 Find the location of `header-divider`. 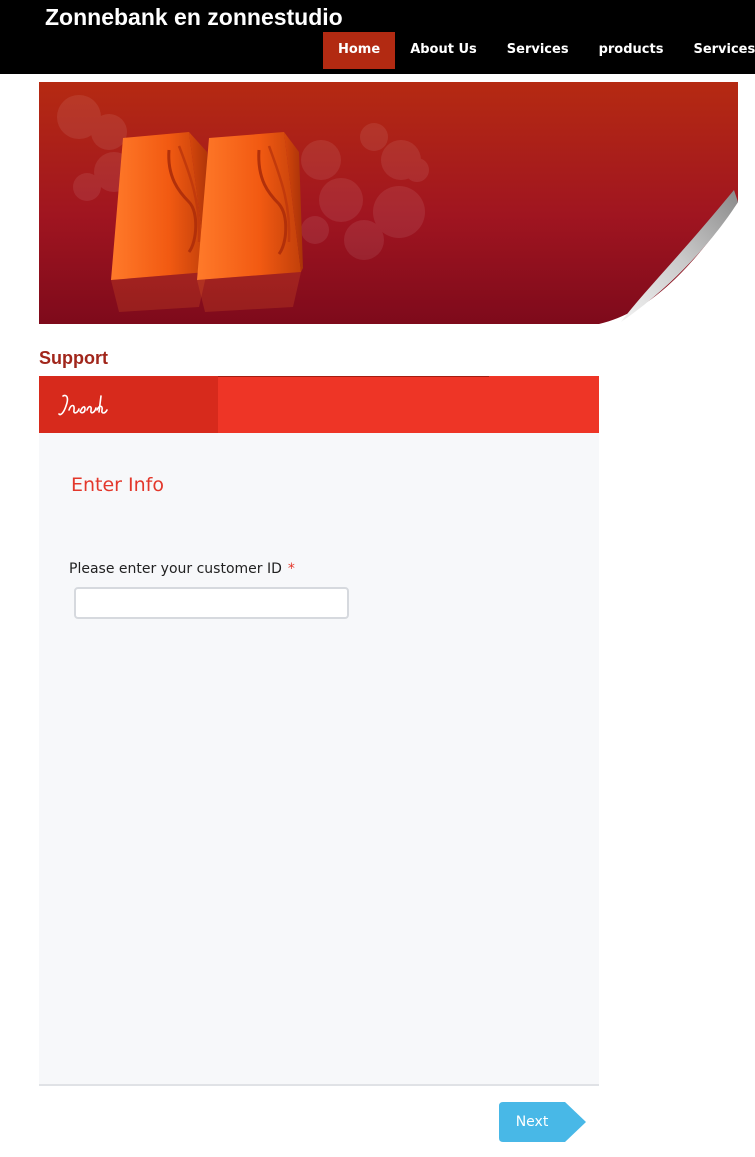

header-divider is located at coordinates (353, 376).